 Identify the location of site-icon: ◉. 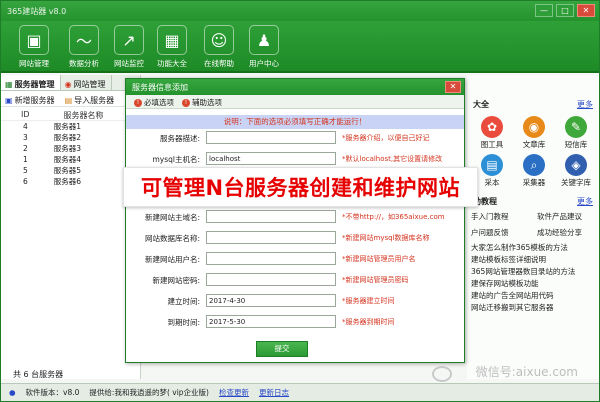
(68, 84).